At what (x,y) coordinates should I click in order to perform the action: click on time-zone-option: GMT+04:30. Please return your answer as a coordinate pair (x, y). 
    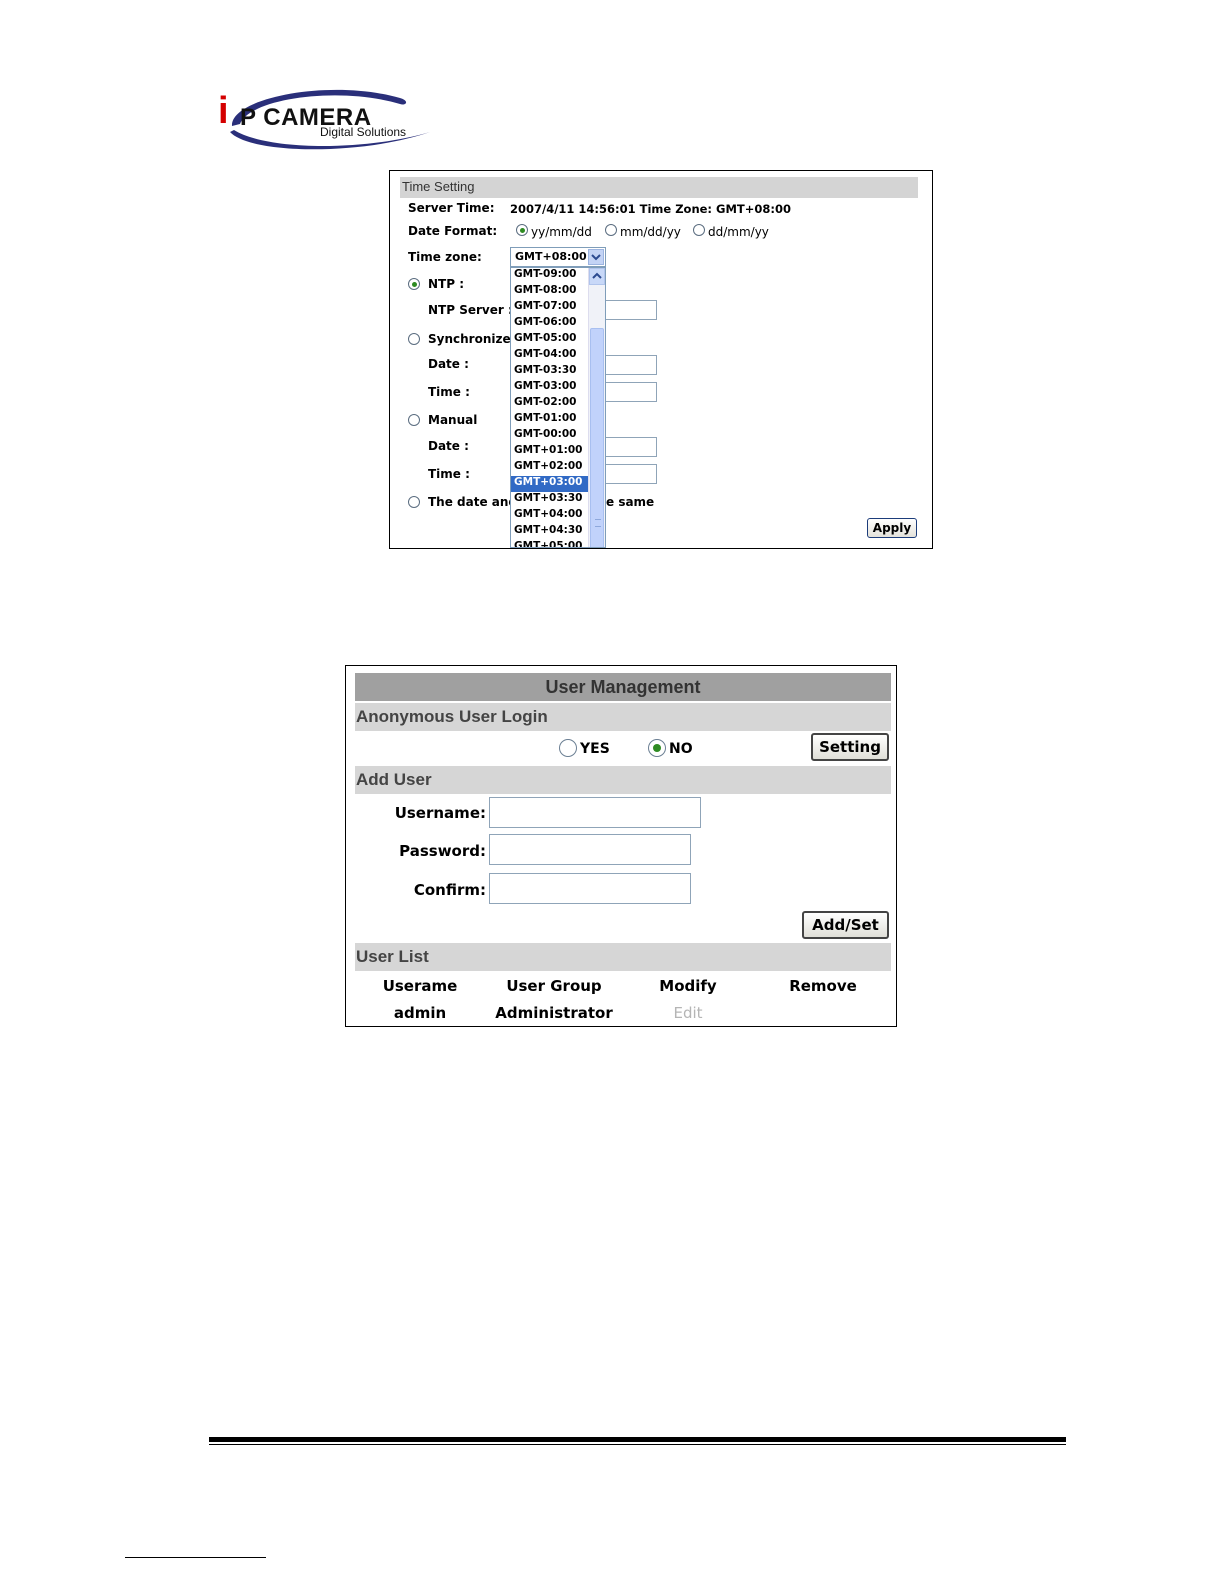
    Looking at the image, I should click on (550, 532).